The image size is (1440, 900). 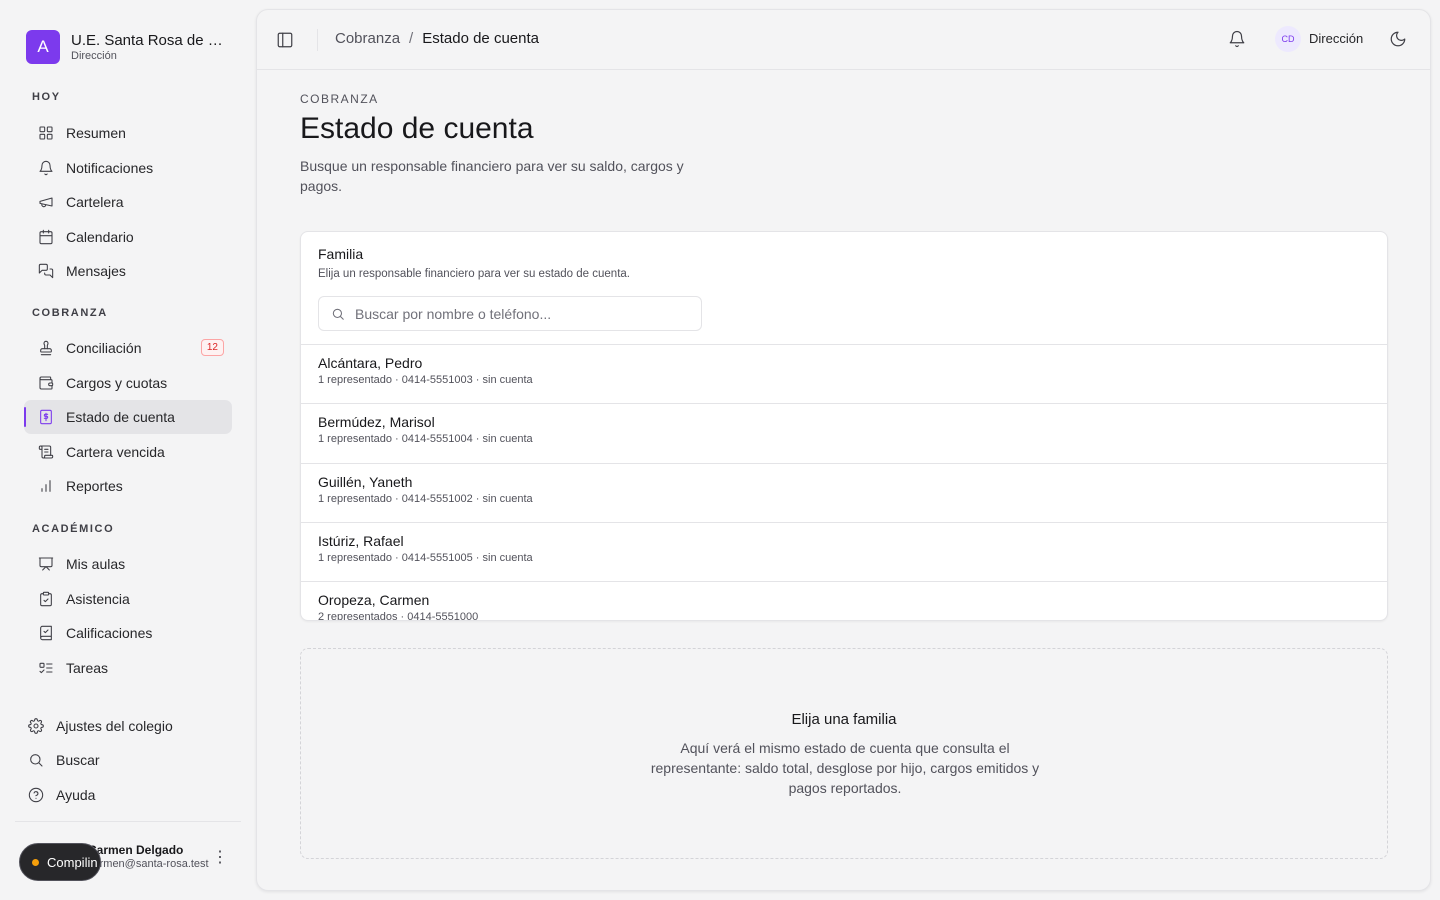 I want to click on breadcrumb-link-cobranza: Cobranza, so click(x=367, y=38).